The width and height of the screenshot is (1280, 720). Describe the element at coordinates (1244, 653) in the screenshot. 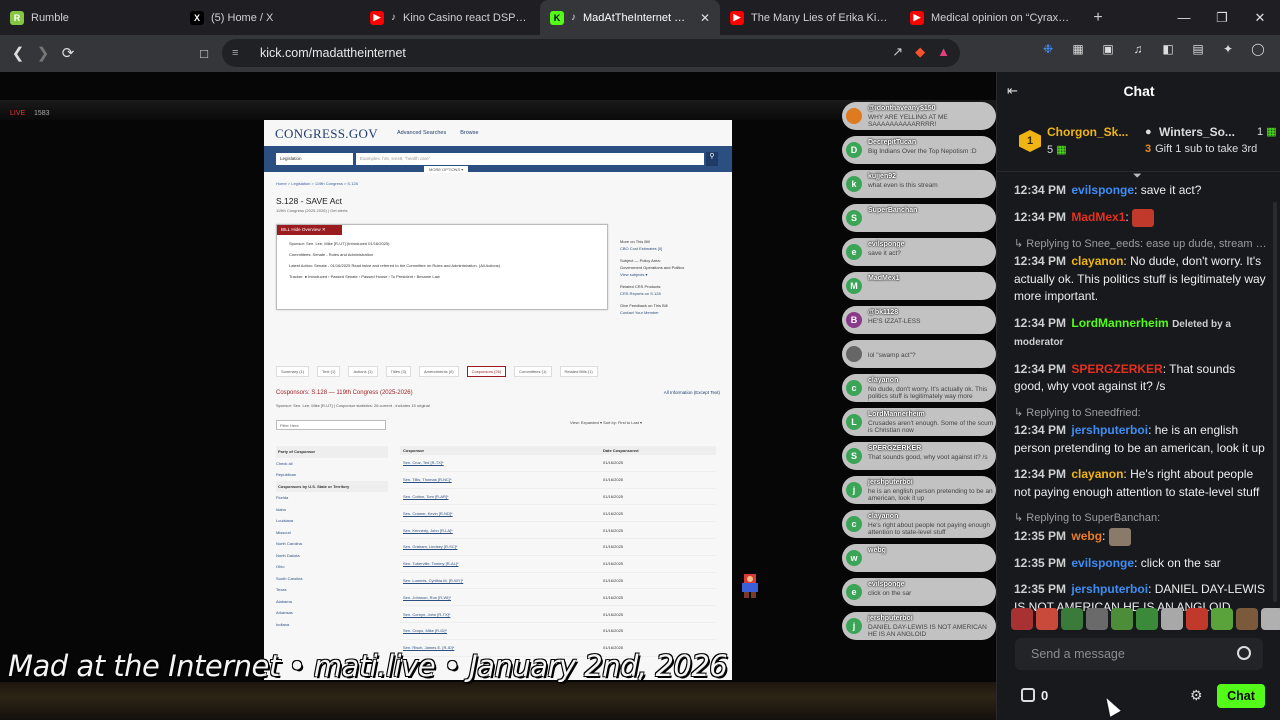

I see `emoji-picker-icon` at that location.